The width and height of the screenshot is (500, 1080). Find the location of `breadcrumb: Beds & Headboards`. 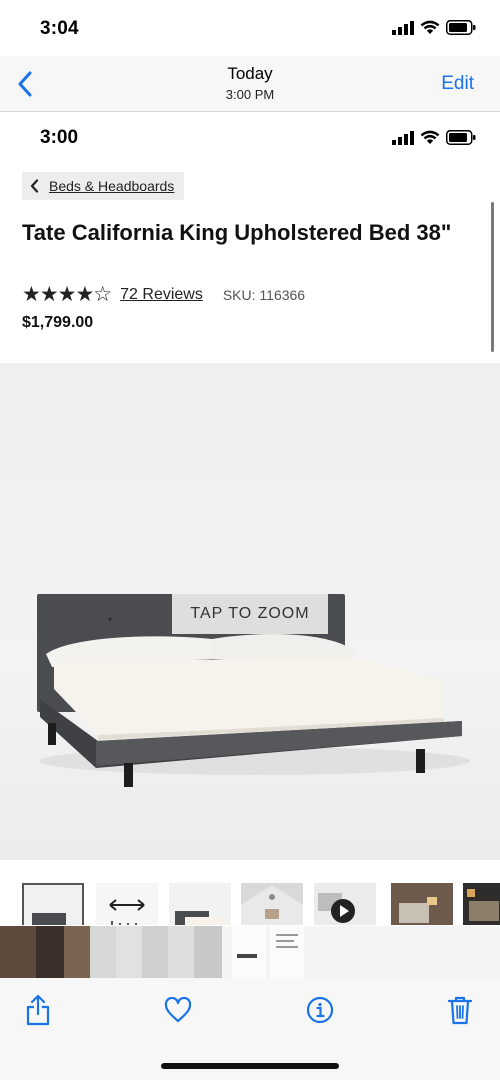

breadcrumb: Beds & Headboards is located at coordinates (103, 186).